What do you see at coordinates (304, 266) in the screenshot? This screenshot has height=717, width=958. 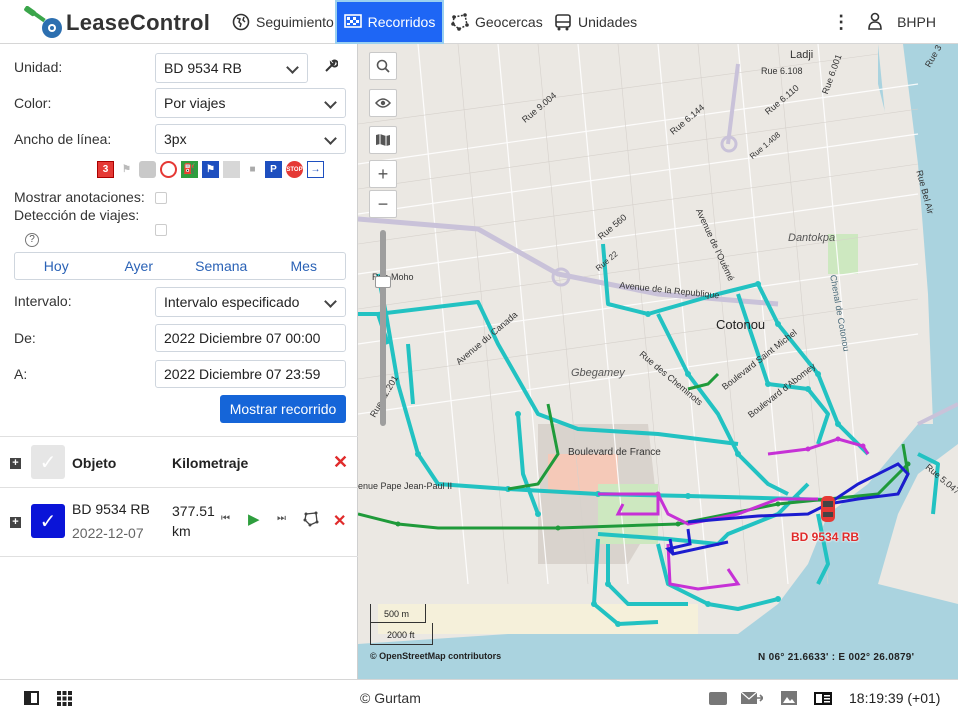 I see `period-month: Mes` at bounding box center [304, 266].